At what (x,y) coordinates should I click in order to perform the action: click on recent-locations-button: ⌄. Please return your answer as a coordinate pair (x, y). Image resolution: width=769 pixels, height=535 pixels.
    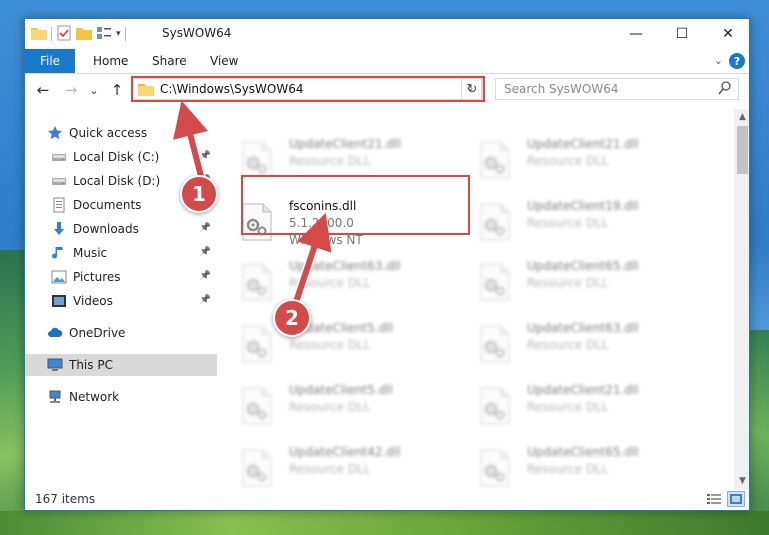
    Looking at the image, I should click on (94, 90).